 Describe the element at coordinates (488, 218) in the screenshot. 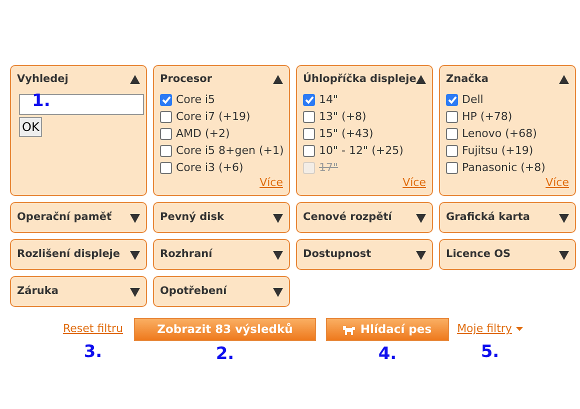

I see `filter-title: Grafická karta` at that location.